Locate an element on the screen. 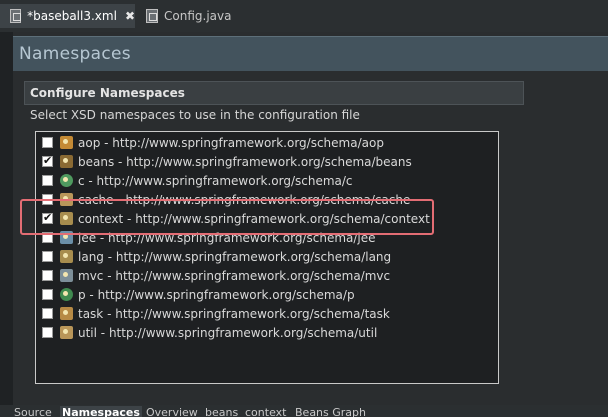  tab-context: context is located at coordinates (265, 411).